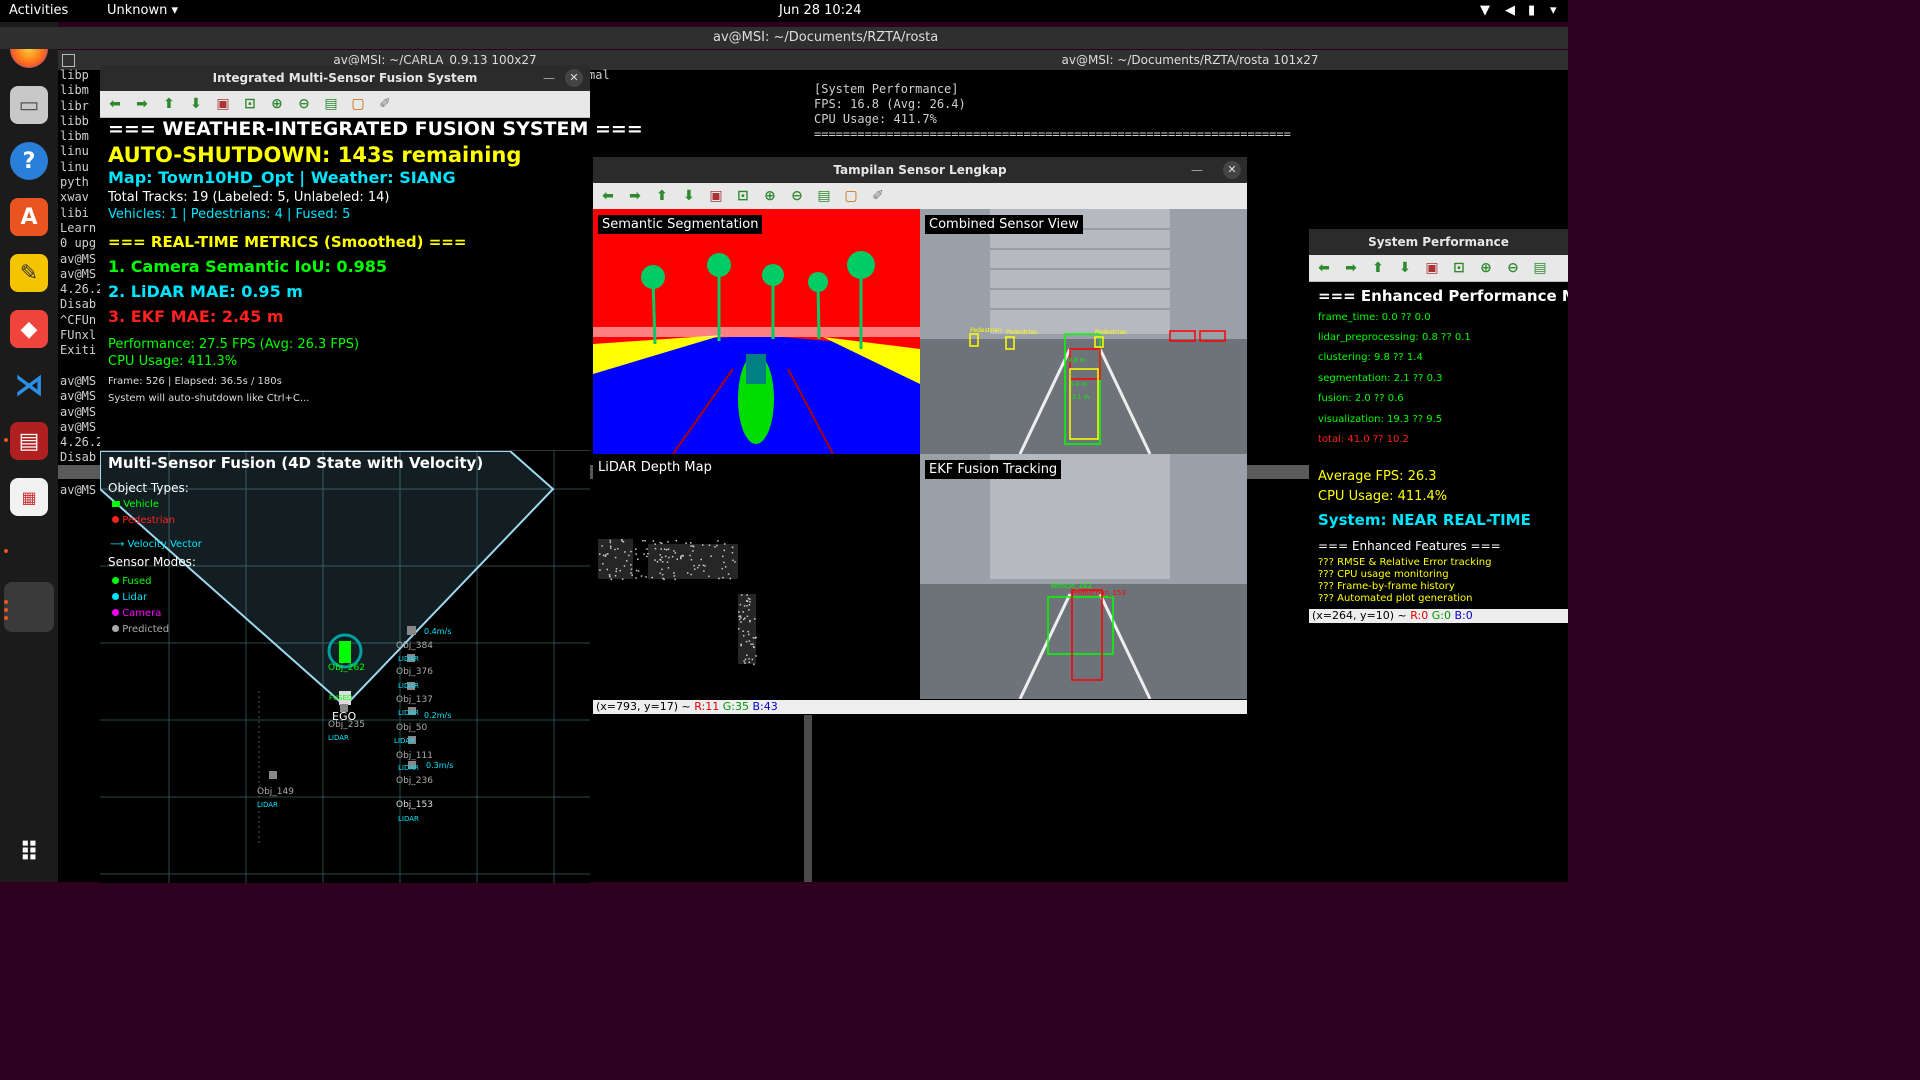 This screenshot has width=1920, height=1080. What do you see at coordinates (248, 266) in the screenshot?
I see `metric-camera-iou: 1. Camera Semantic IoU: 0.985` at bounding box center [248, 266].